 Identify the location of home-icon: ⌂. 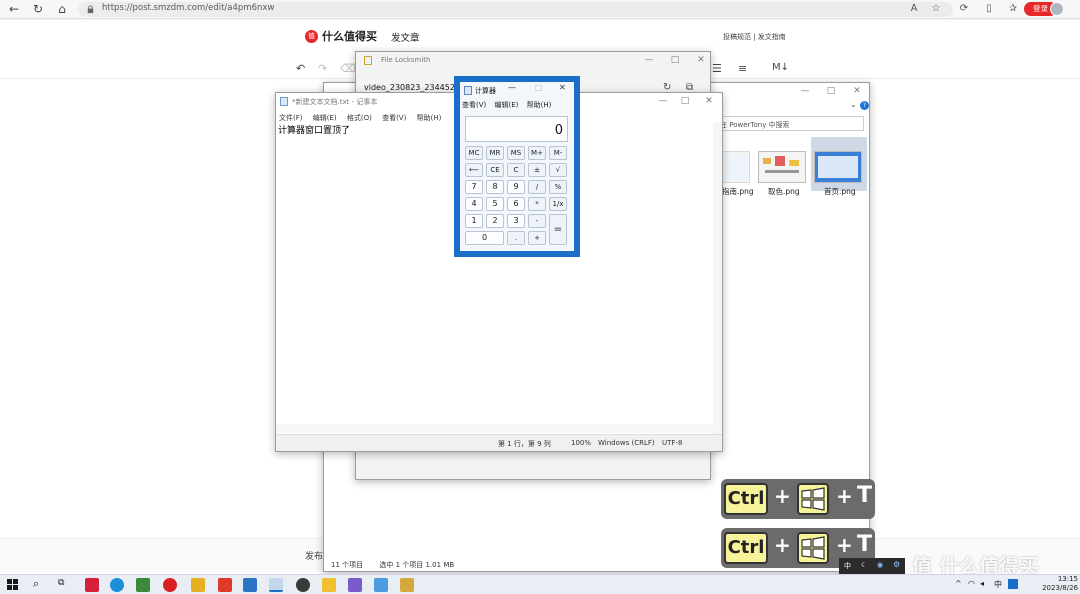
(62, 9).